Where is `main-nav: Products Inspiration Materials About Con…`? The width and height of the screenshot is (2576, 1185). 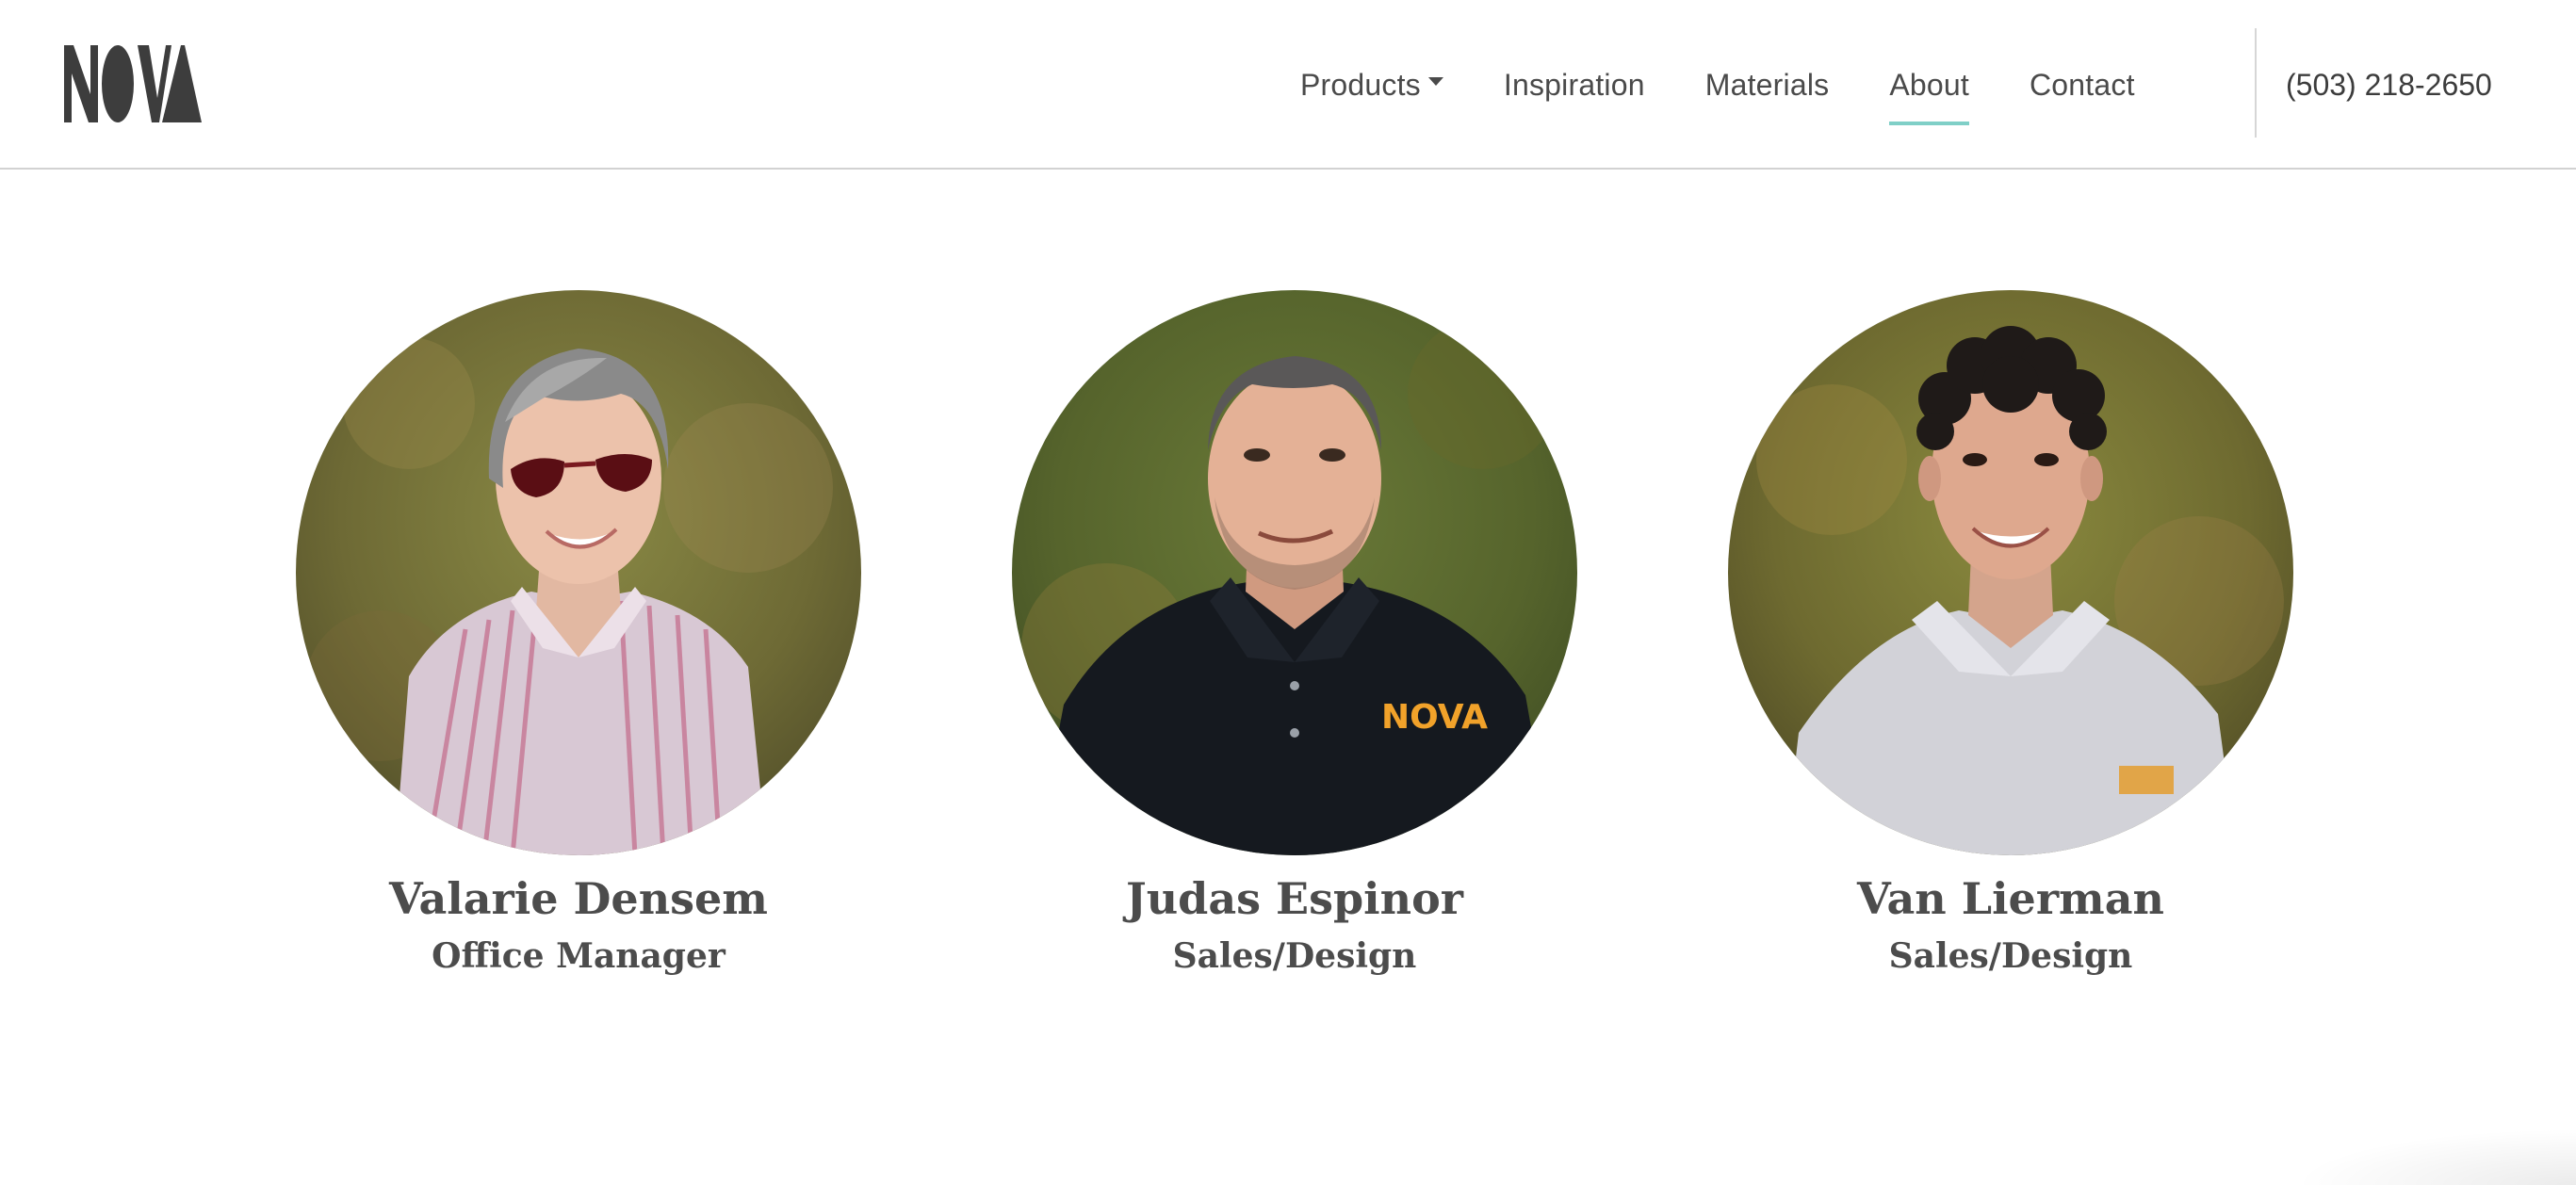
main-nav: Products Inspiration Materials About Con… is located at coordinates (1717, 85).